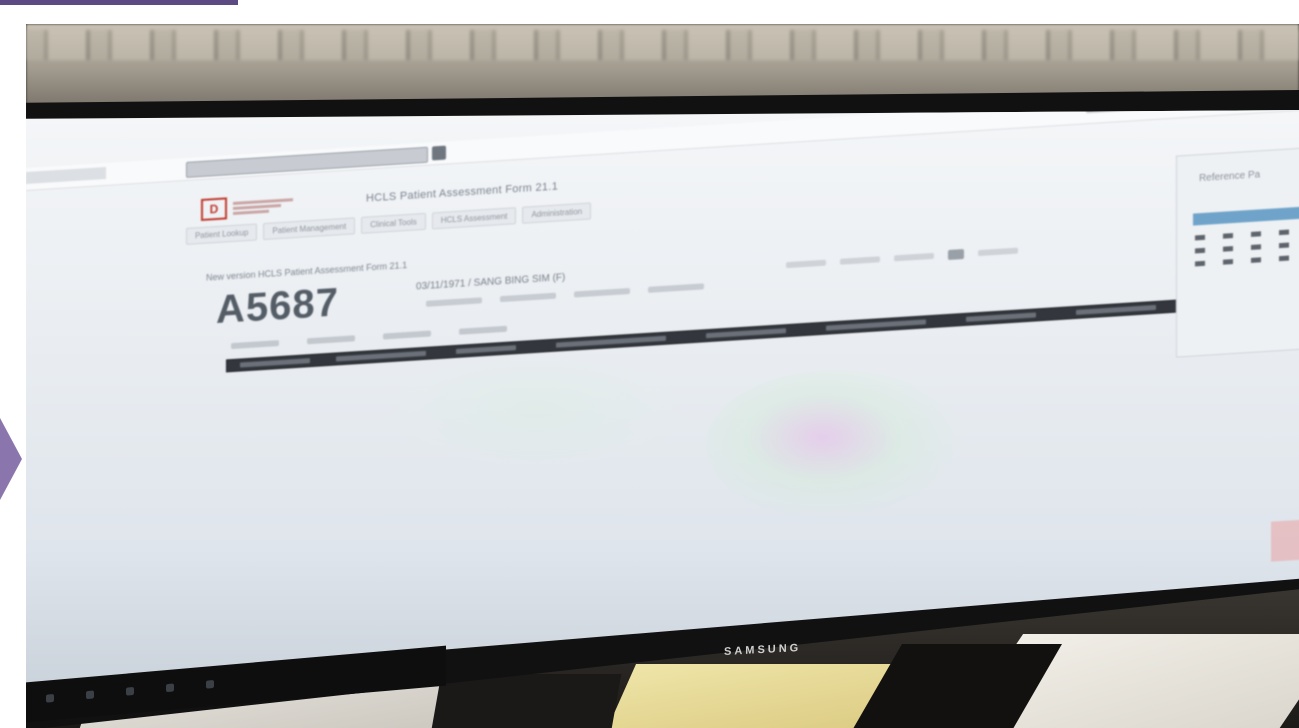  Describe the element at coordinates (277, 306) in the screenshot. I see `patient-id: A5687` at that location.